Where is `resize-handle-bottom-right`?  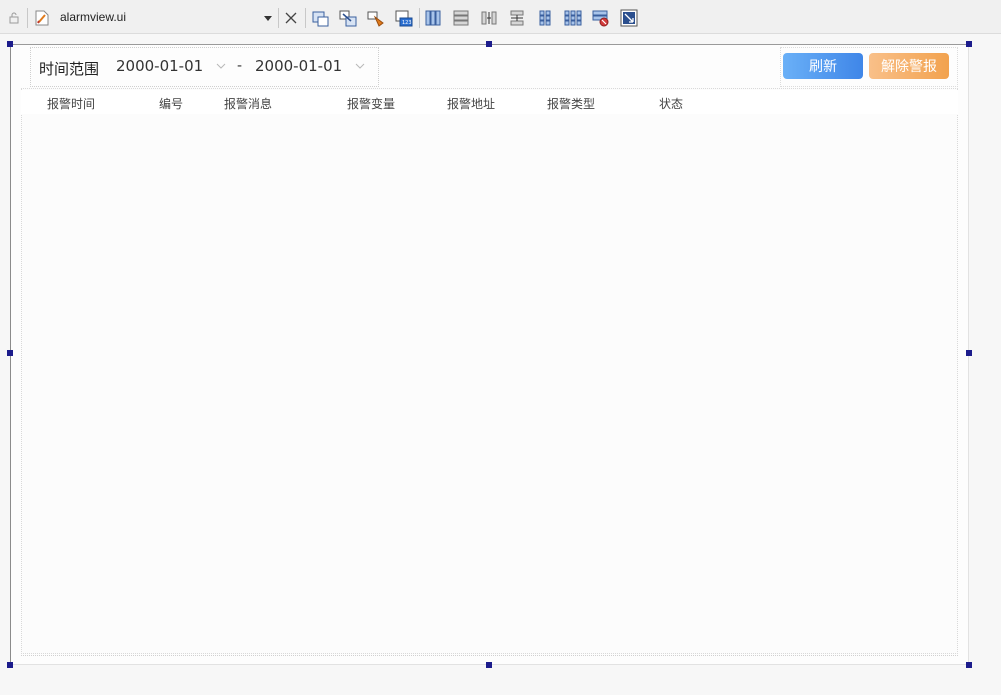
resize-handle-bottom-right is located at coordinates (969, 665).